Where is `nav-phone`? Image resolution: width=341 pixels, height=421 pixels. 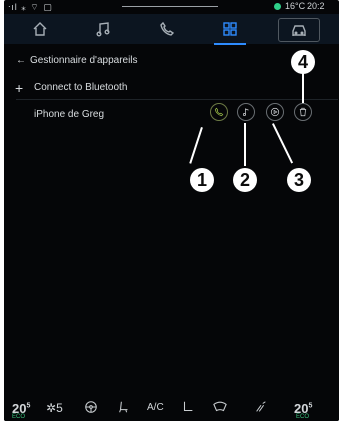 nav-phone is located at coordinates (167, 29).